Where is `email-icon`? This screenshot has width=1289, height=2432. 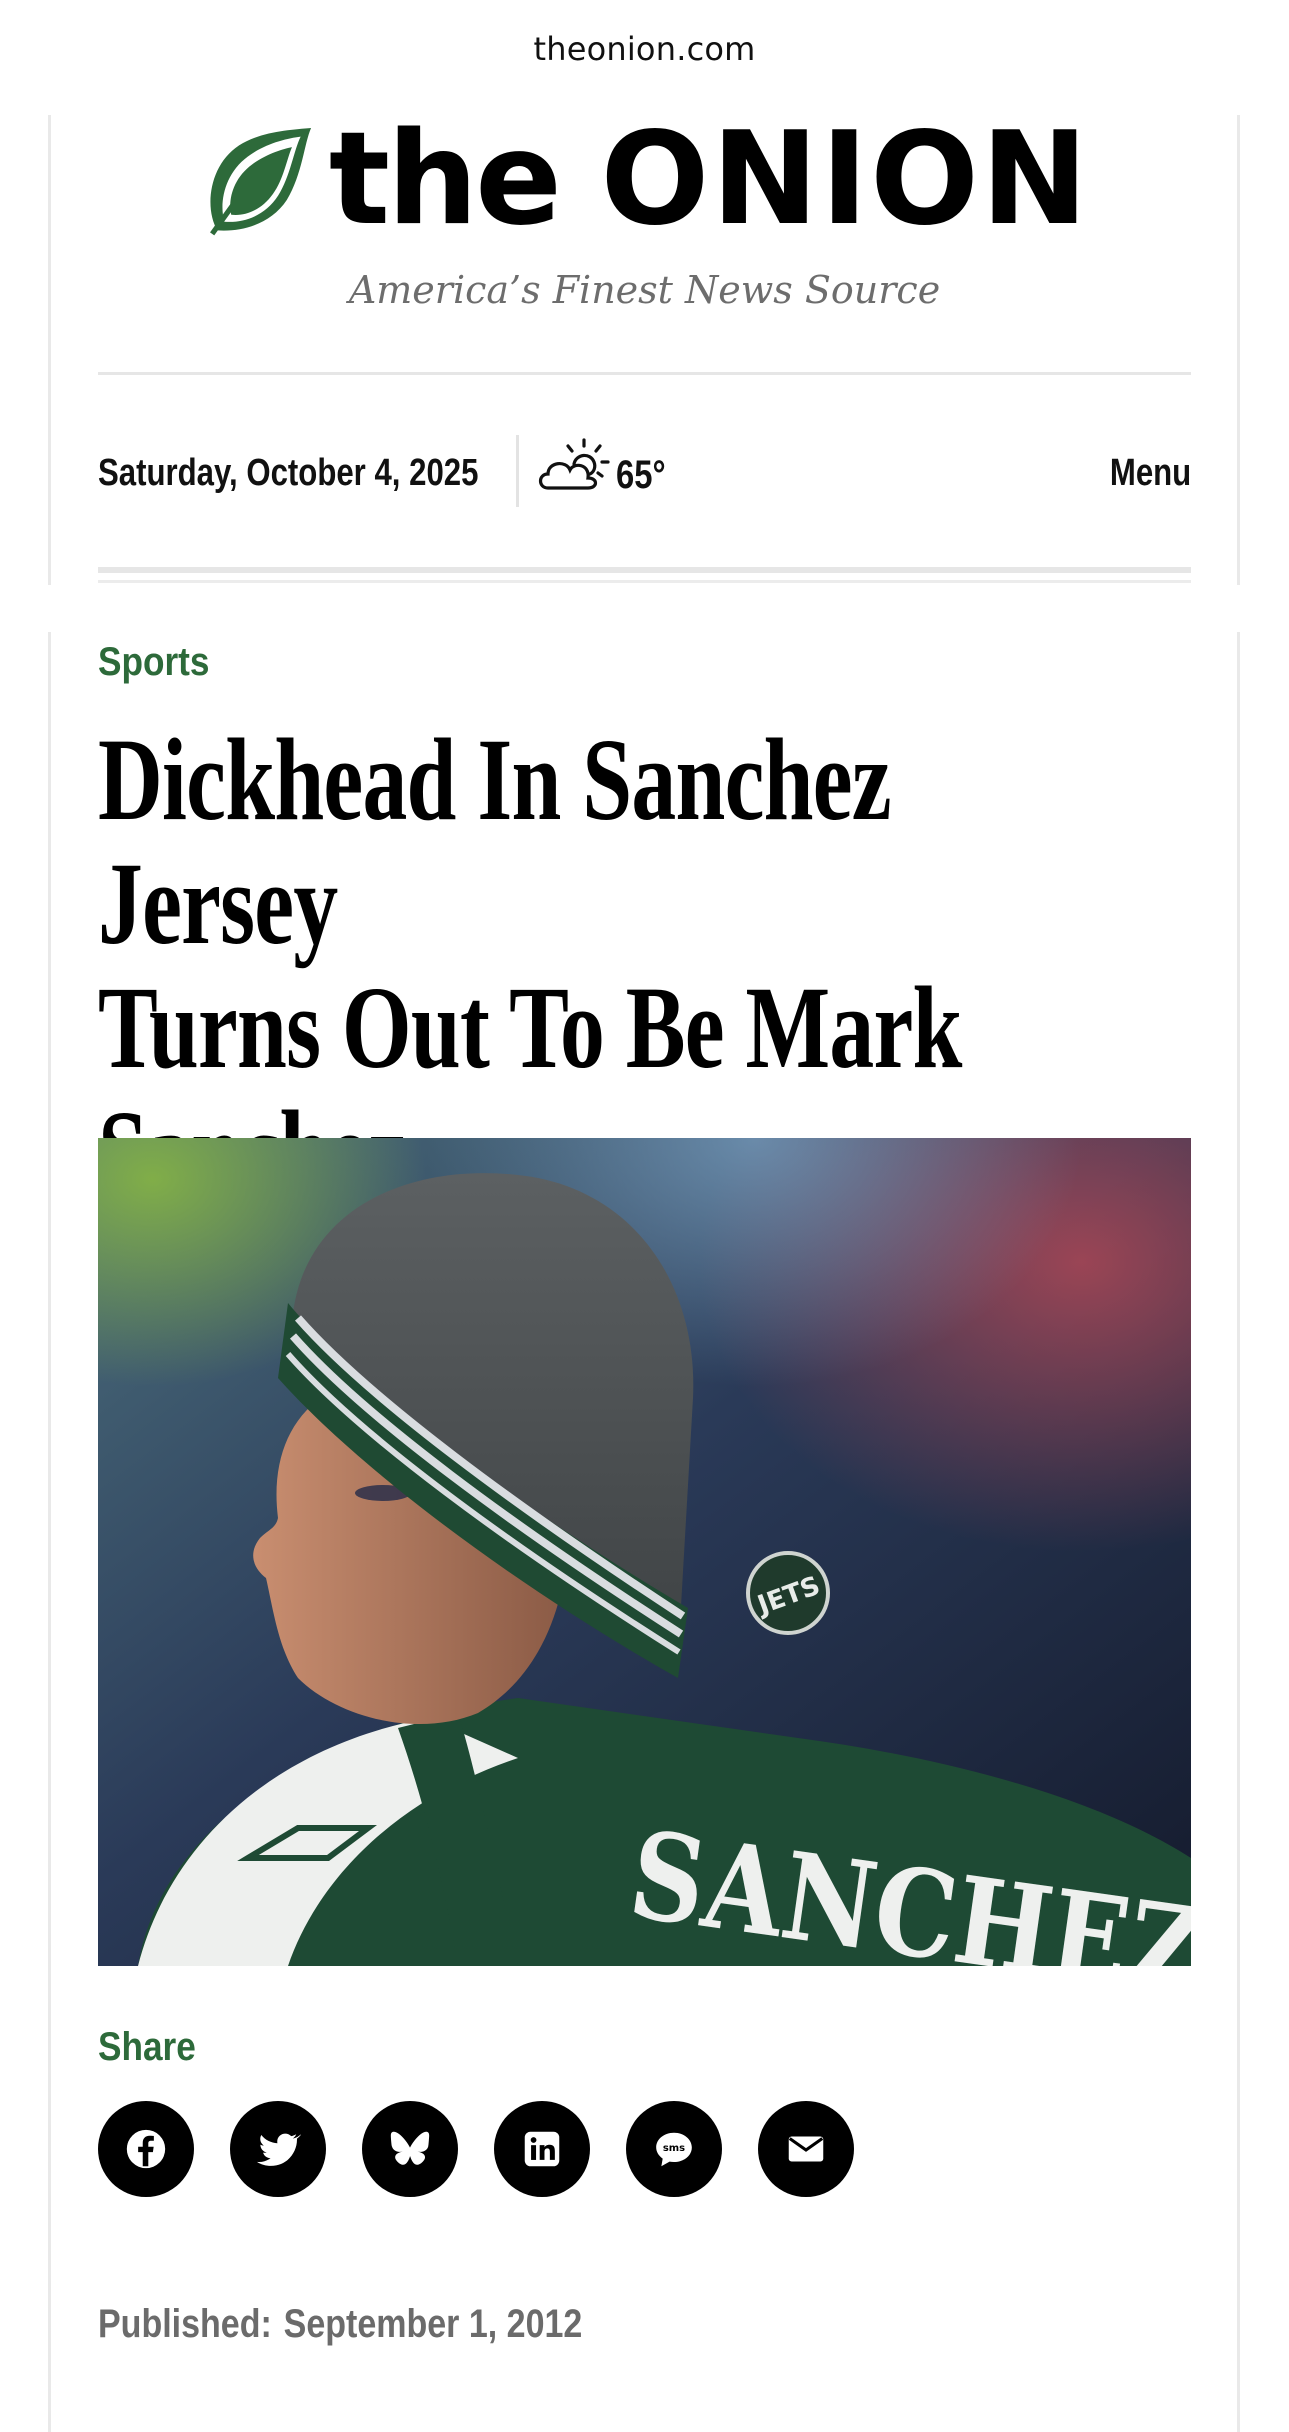
email-icon is located at coordinates (806, 2149).